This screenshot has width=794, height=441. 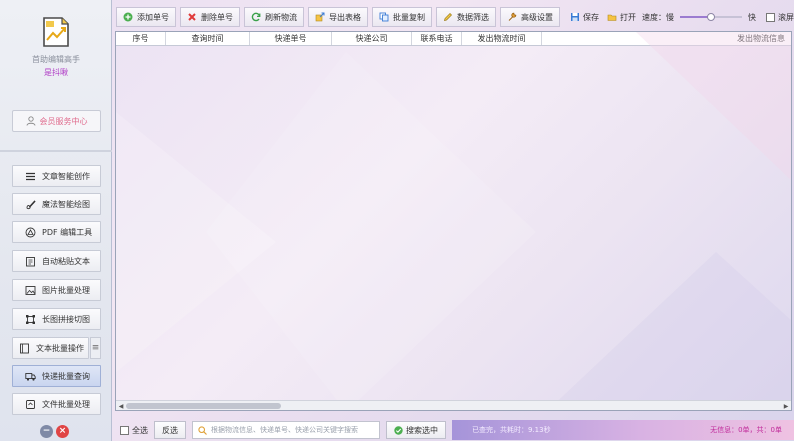 I want to click on refresh-logistics-label: 刷新物流, so click(x=281, y=17).